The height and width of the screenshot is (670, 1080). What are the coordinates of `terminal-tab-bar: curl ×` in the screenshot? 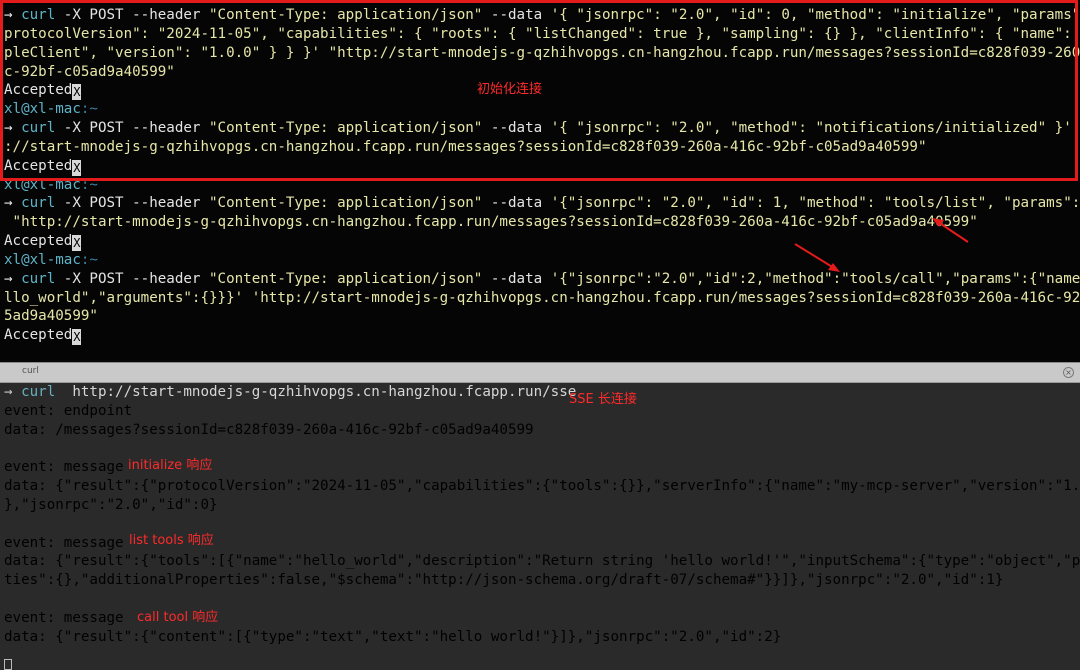 It's located at (540, 372).